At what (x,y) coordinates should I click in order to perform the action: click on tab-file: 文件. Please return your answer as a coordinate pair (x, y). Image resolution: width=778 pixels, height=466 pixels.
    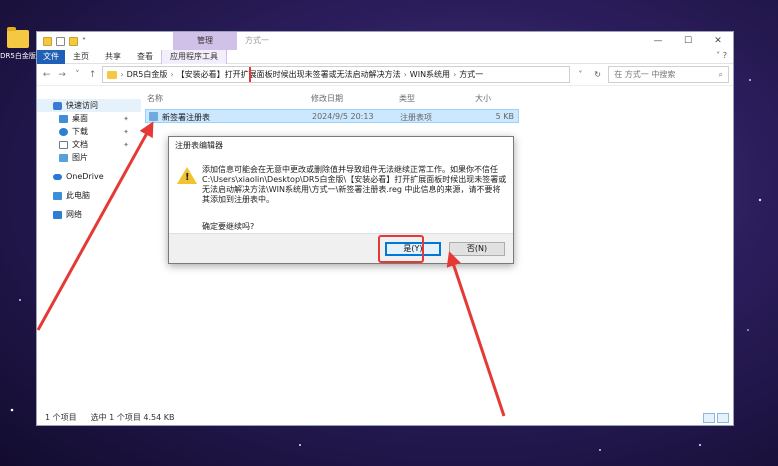
    Looking at the image, I should click on (51, 56).